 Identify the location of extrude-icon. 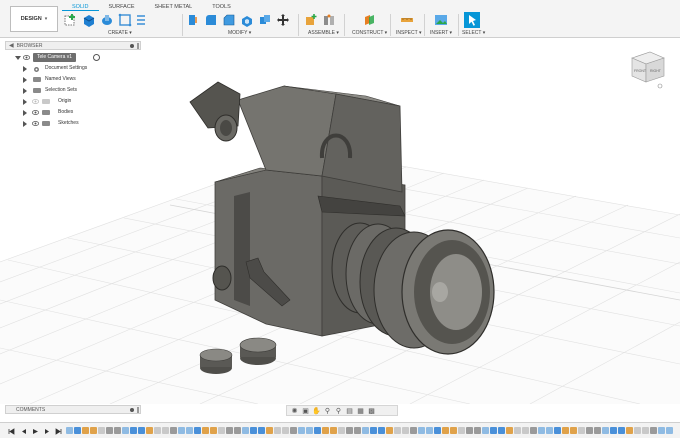
(89, 20).